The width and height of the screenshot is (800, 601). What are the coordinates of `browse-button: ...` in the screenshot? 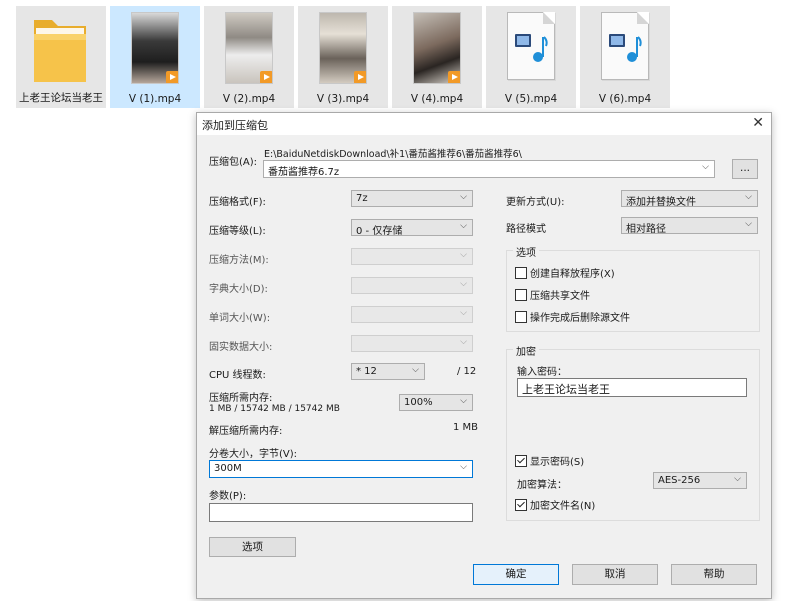 It's located at (745, 169).